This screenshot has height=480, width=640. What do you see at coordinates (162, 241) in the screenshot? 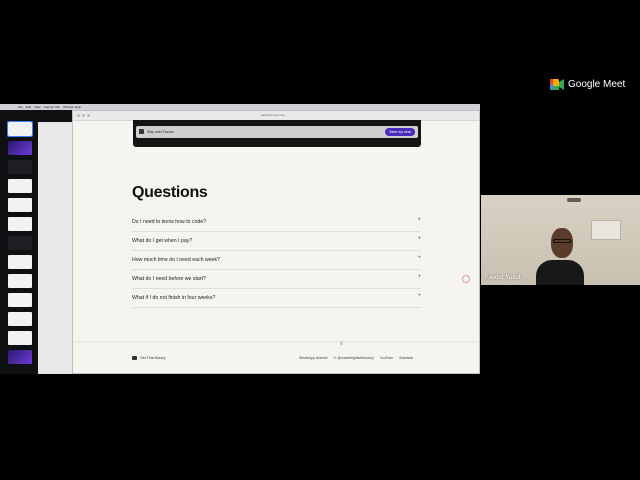
I see `faq-question: What do I get when I pay?` at bounding box center [162, 241].